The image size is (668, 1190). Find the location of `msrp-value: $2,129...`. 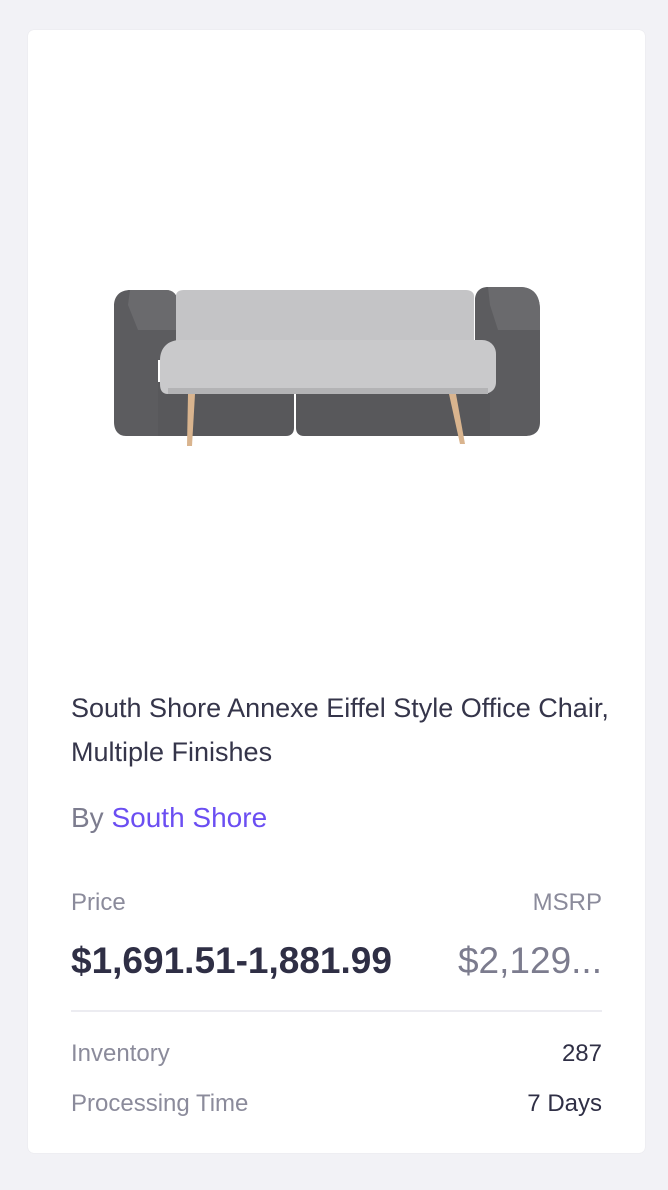

msrp-value: $2,129... is located at coordinates (529, 960).